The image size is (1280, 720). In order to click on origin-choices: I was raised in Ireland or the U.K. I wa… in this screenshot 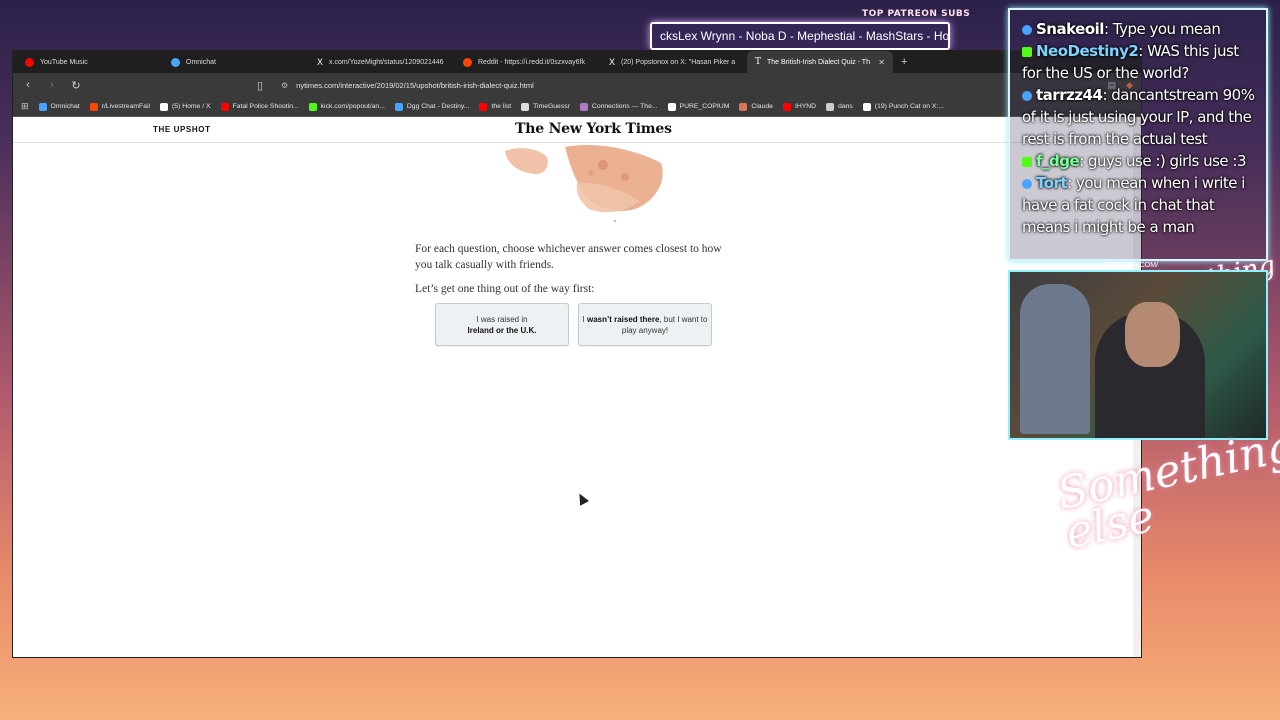, I will do `click(573, 324)`.